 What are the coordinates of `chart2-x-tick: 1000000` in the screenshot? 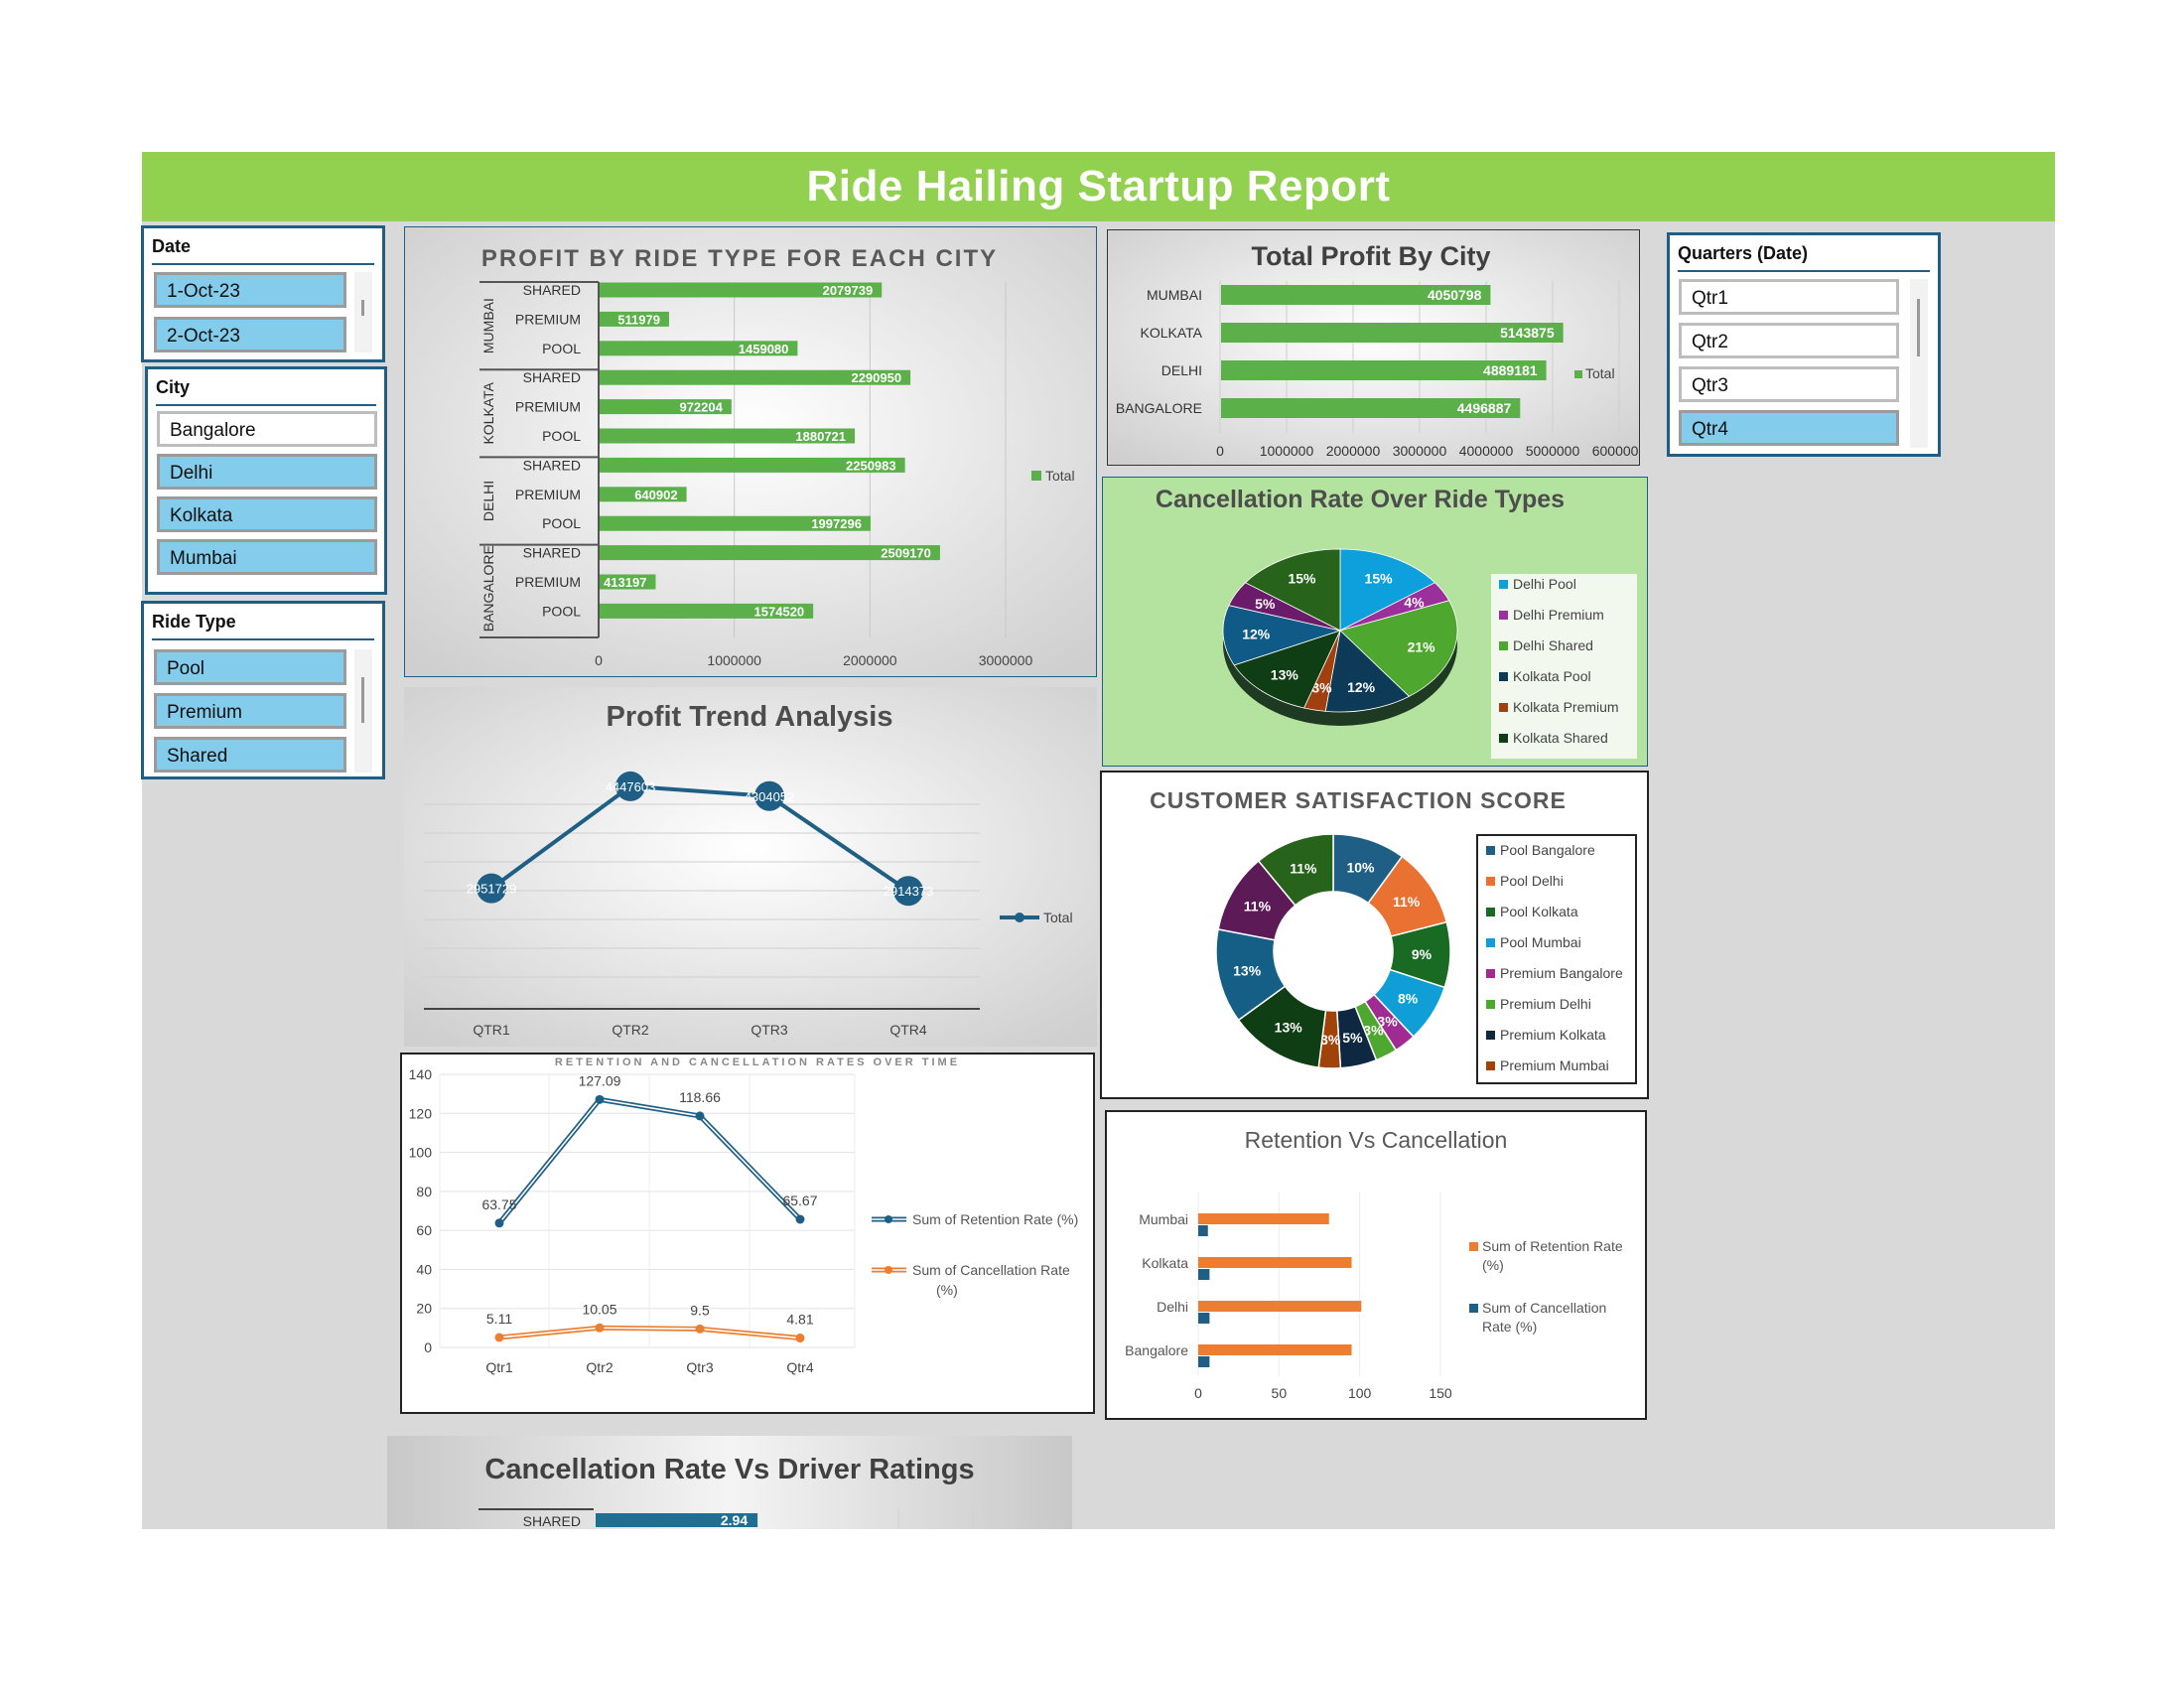 It's located at (1287, 451).